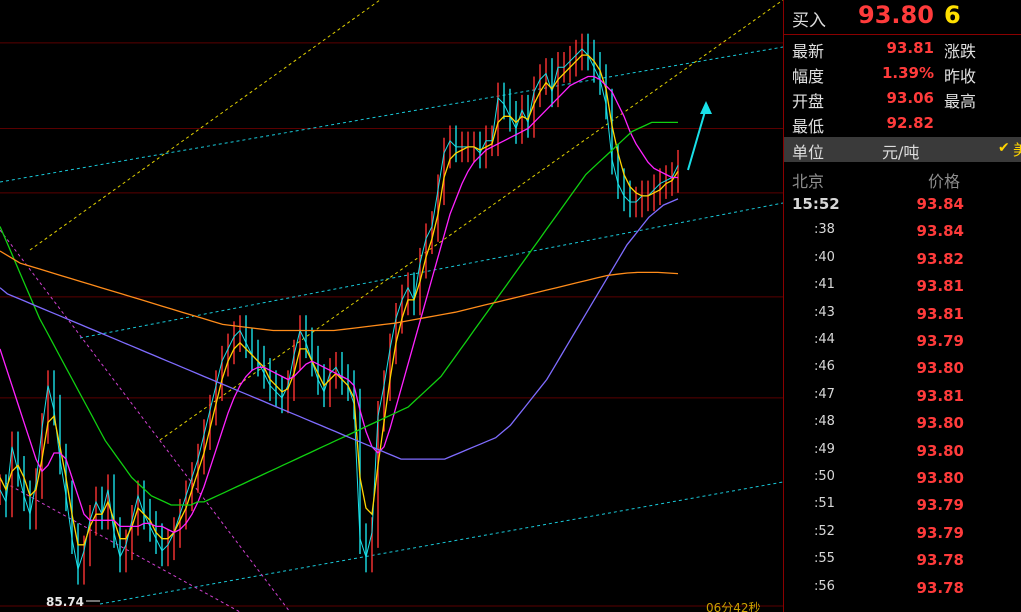 The width and height of the screenshot is (1021, 612). I want to click on stat-label-prev-close: 昨收, so click(960, 76).